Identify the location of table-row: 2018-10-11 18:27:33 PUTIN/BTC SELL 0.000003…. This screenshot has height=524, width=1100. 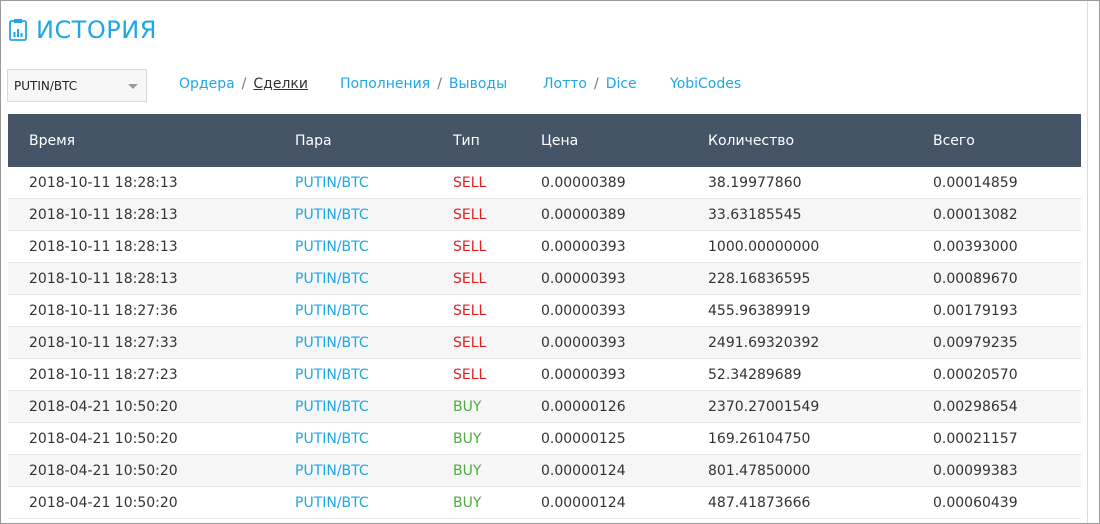
(544, 342).